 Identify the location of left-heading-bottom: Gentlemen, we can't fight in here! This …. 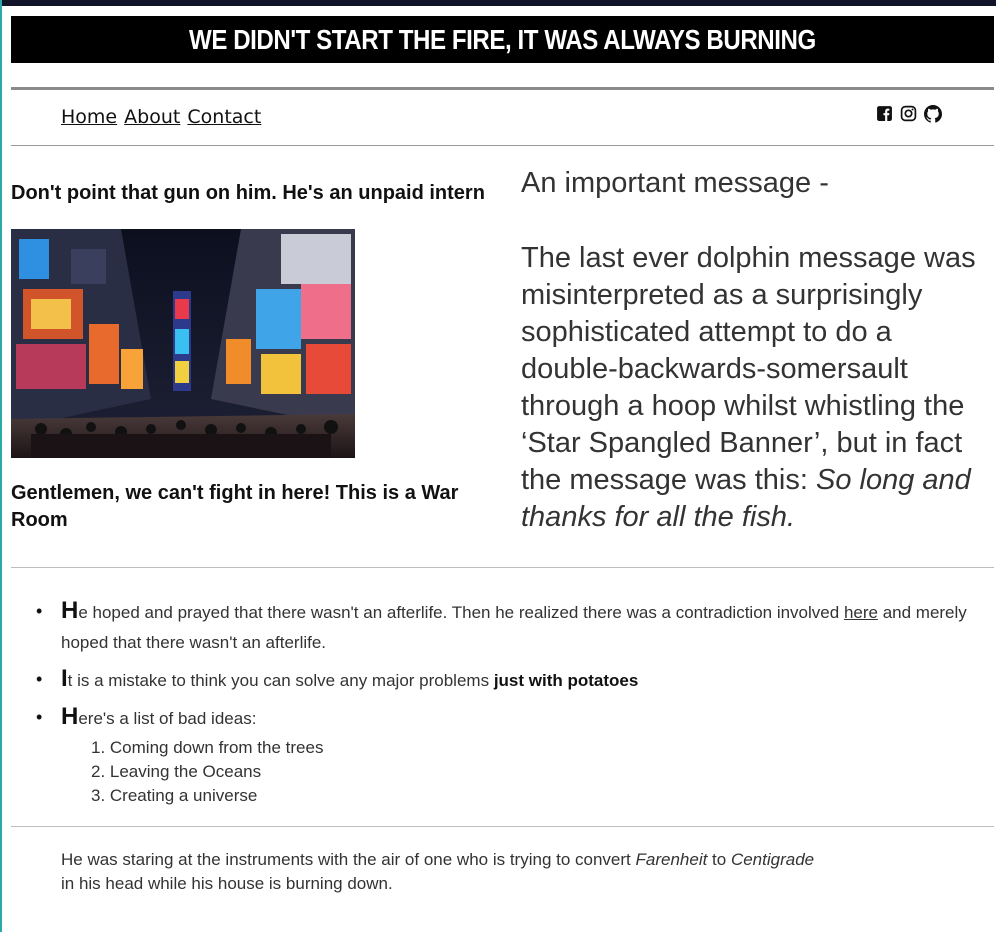
(235, 506).